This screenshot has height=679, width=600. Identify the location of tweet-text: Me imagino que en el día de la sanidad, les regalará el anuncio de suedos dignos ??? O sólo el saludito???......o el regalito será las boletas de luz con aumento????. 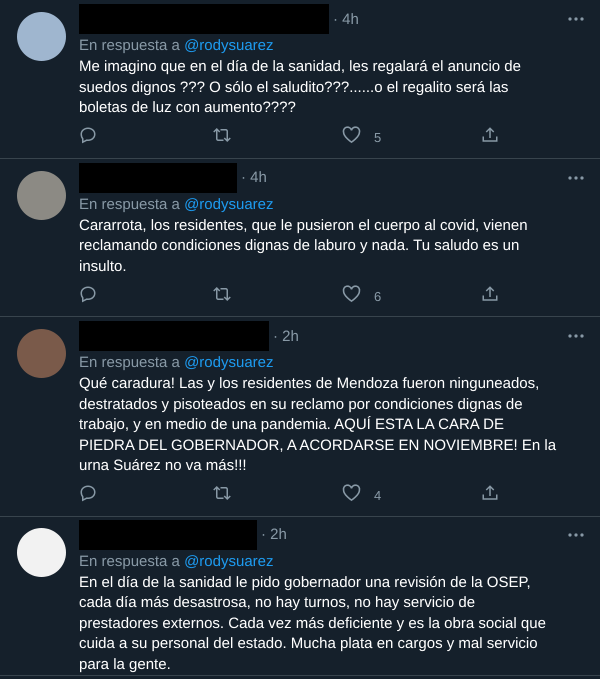
(300, 87).